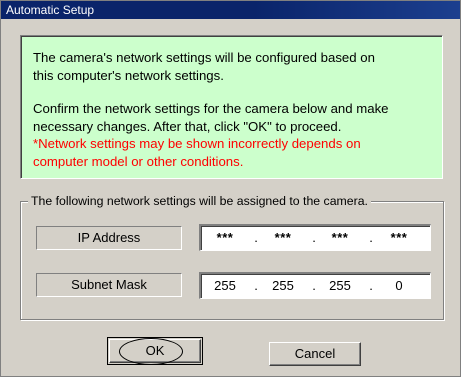 This screenshot has height=377, width=461. Describe the element at coordinates (399, 238) in the screenshot. I see `ip-octet-4: ***` at that location.